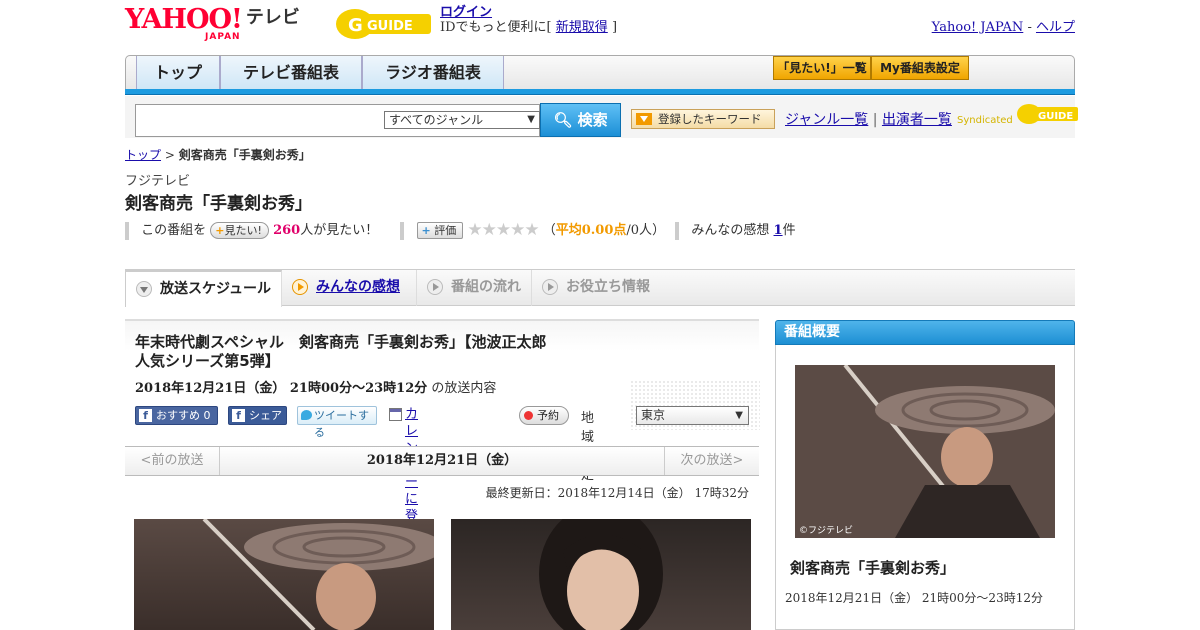 Image resolution: width=1200 pixels, height=630 pixels. I want to click on search-icon: 🔍︎, so click(563, 120).